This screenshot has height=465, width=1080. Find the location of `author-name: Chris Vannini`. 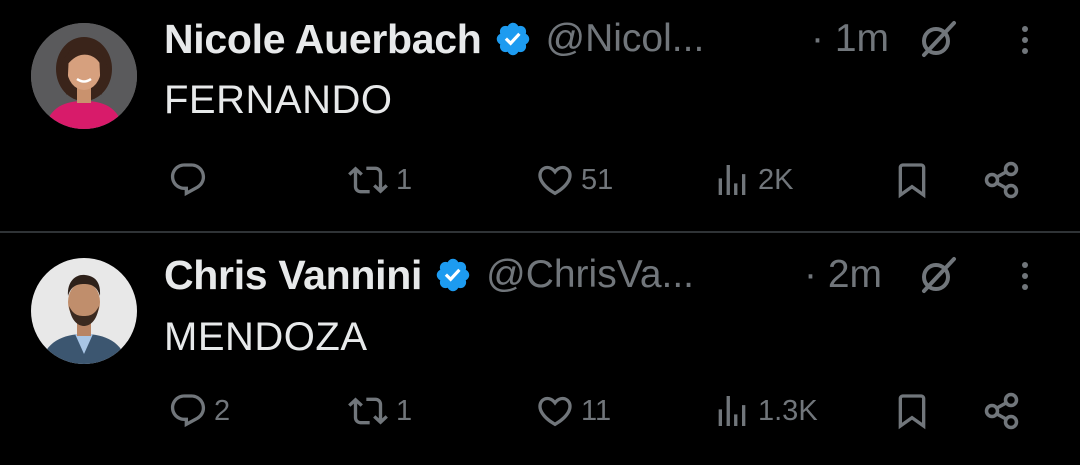

author-name: Chris Vannini is located at coordinates (293, 275).